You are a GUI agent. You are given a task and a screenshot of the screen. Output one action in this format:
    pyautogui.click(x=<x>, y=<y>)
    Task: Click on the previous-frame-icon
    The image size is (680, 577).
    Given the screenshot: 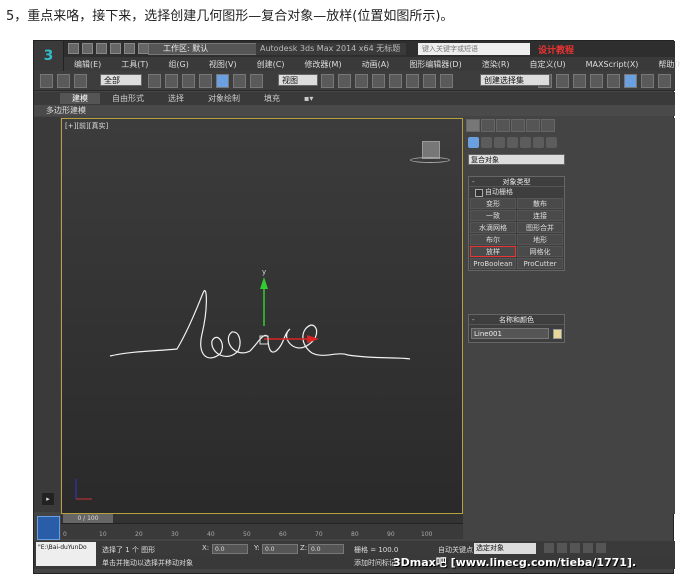 What is the action you would take?
    pyautogui.click(x=562, y=548)
    